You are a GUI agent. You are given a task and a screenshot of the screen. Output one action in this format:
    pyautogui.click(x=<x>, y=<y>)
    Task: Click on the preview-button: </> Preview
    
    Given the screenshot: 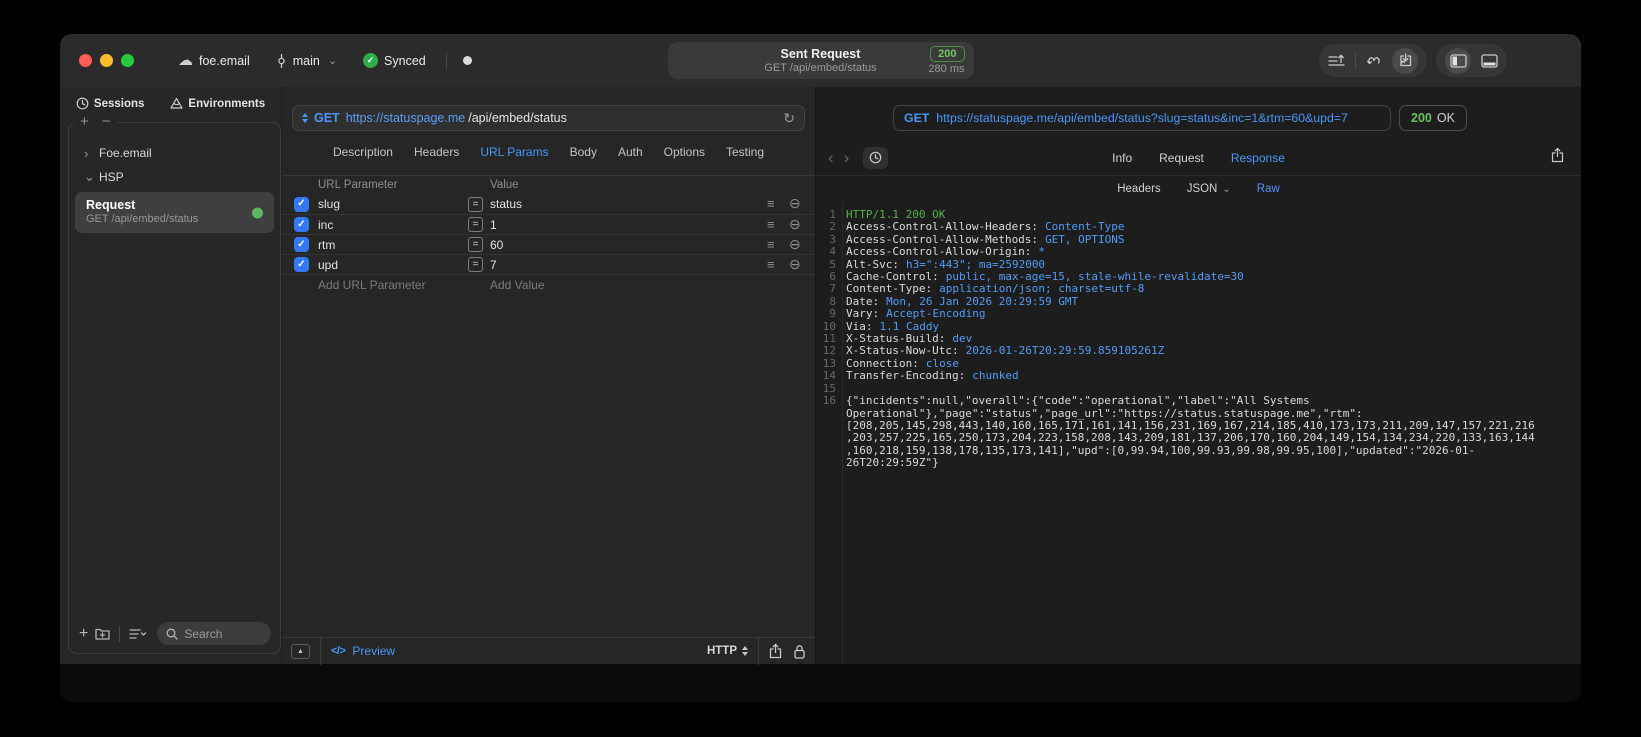 What is the action you would take?
    pyautogui.click(x=363, y=651)
    